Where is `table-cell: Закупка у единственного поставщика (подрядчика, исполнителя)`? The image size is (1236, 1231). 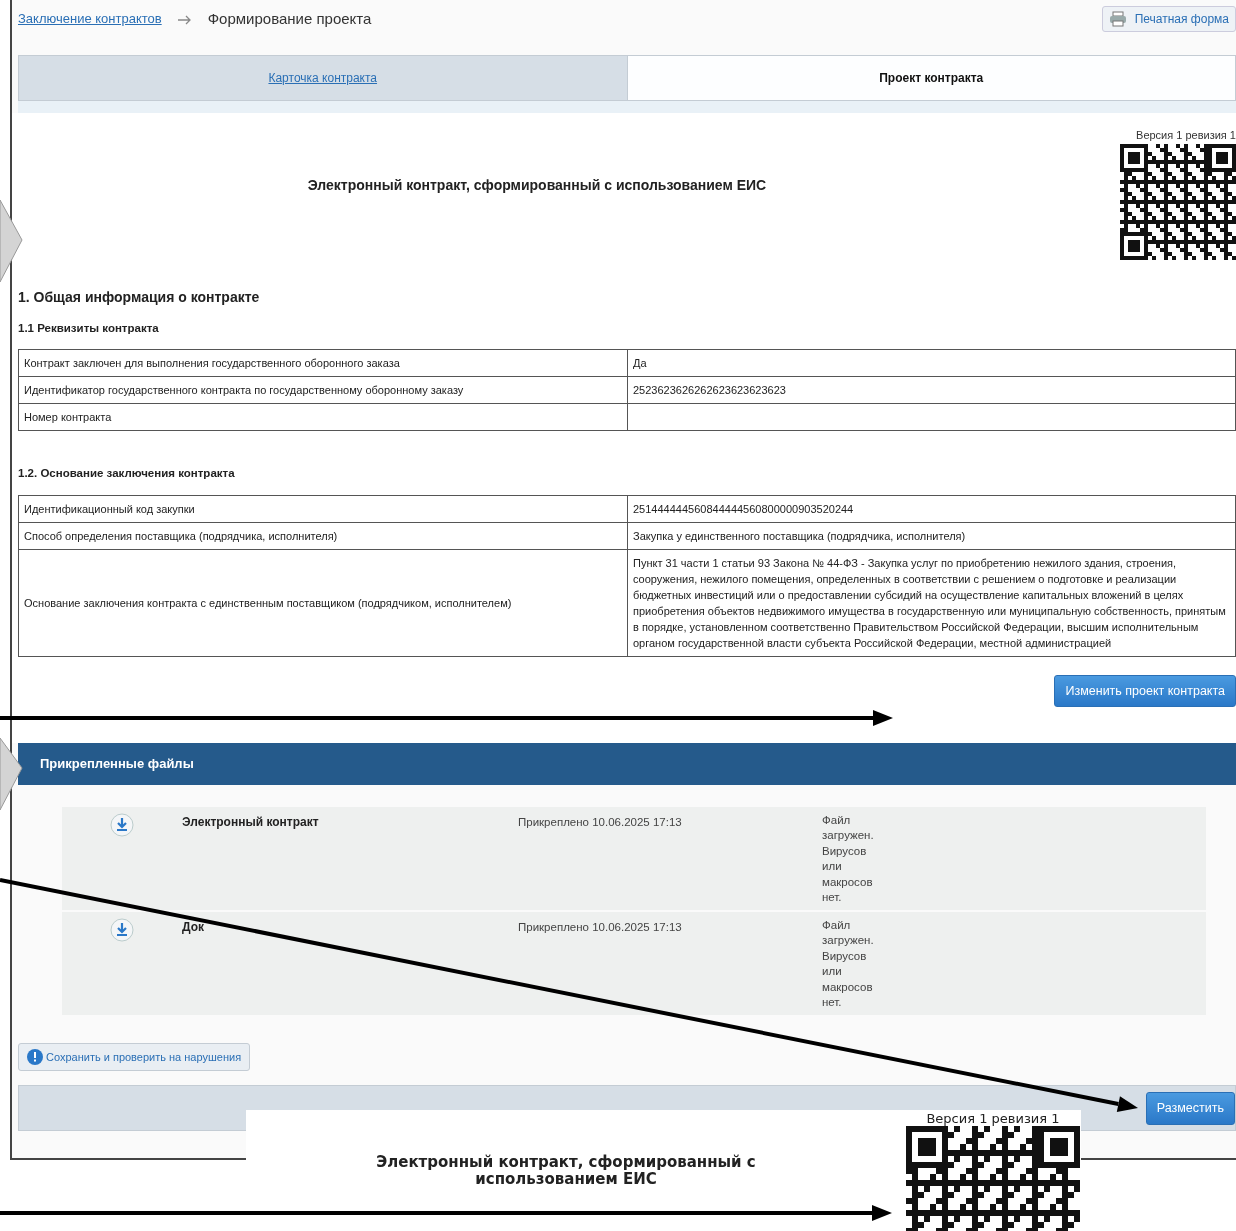
table-cell: Закупка у единственного поставщика (подрядчика, исполнителя) is located at coordinates (931, 535).